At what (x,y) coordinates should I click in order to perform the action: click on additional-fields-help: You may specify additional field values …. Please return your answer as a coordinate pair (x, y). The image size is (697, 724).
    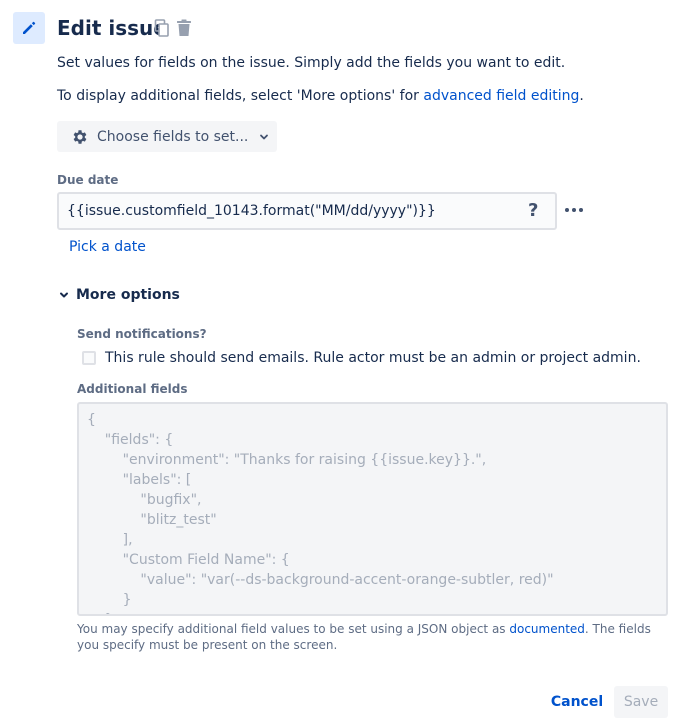
    Looking at the image, I should click on (364, 637).